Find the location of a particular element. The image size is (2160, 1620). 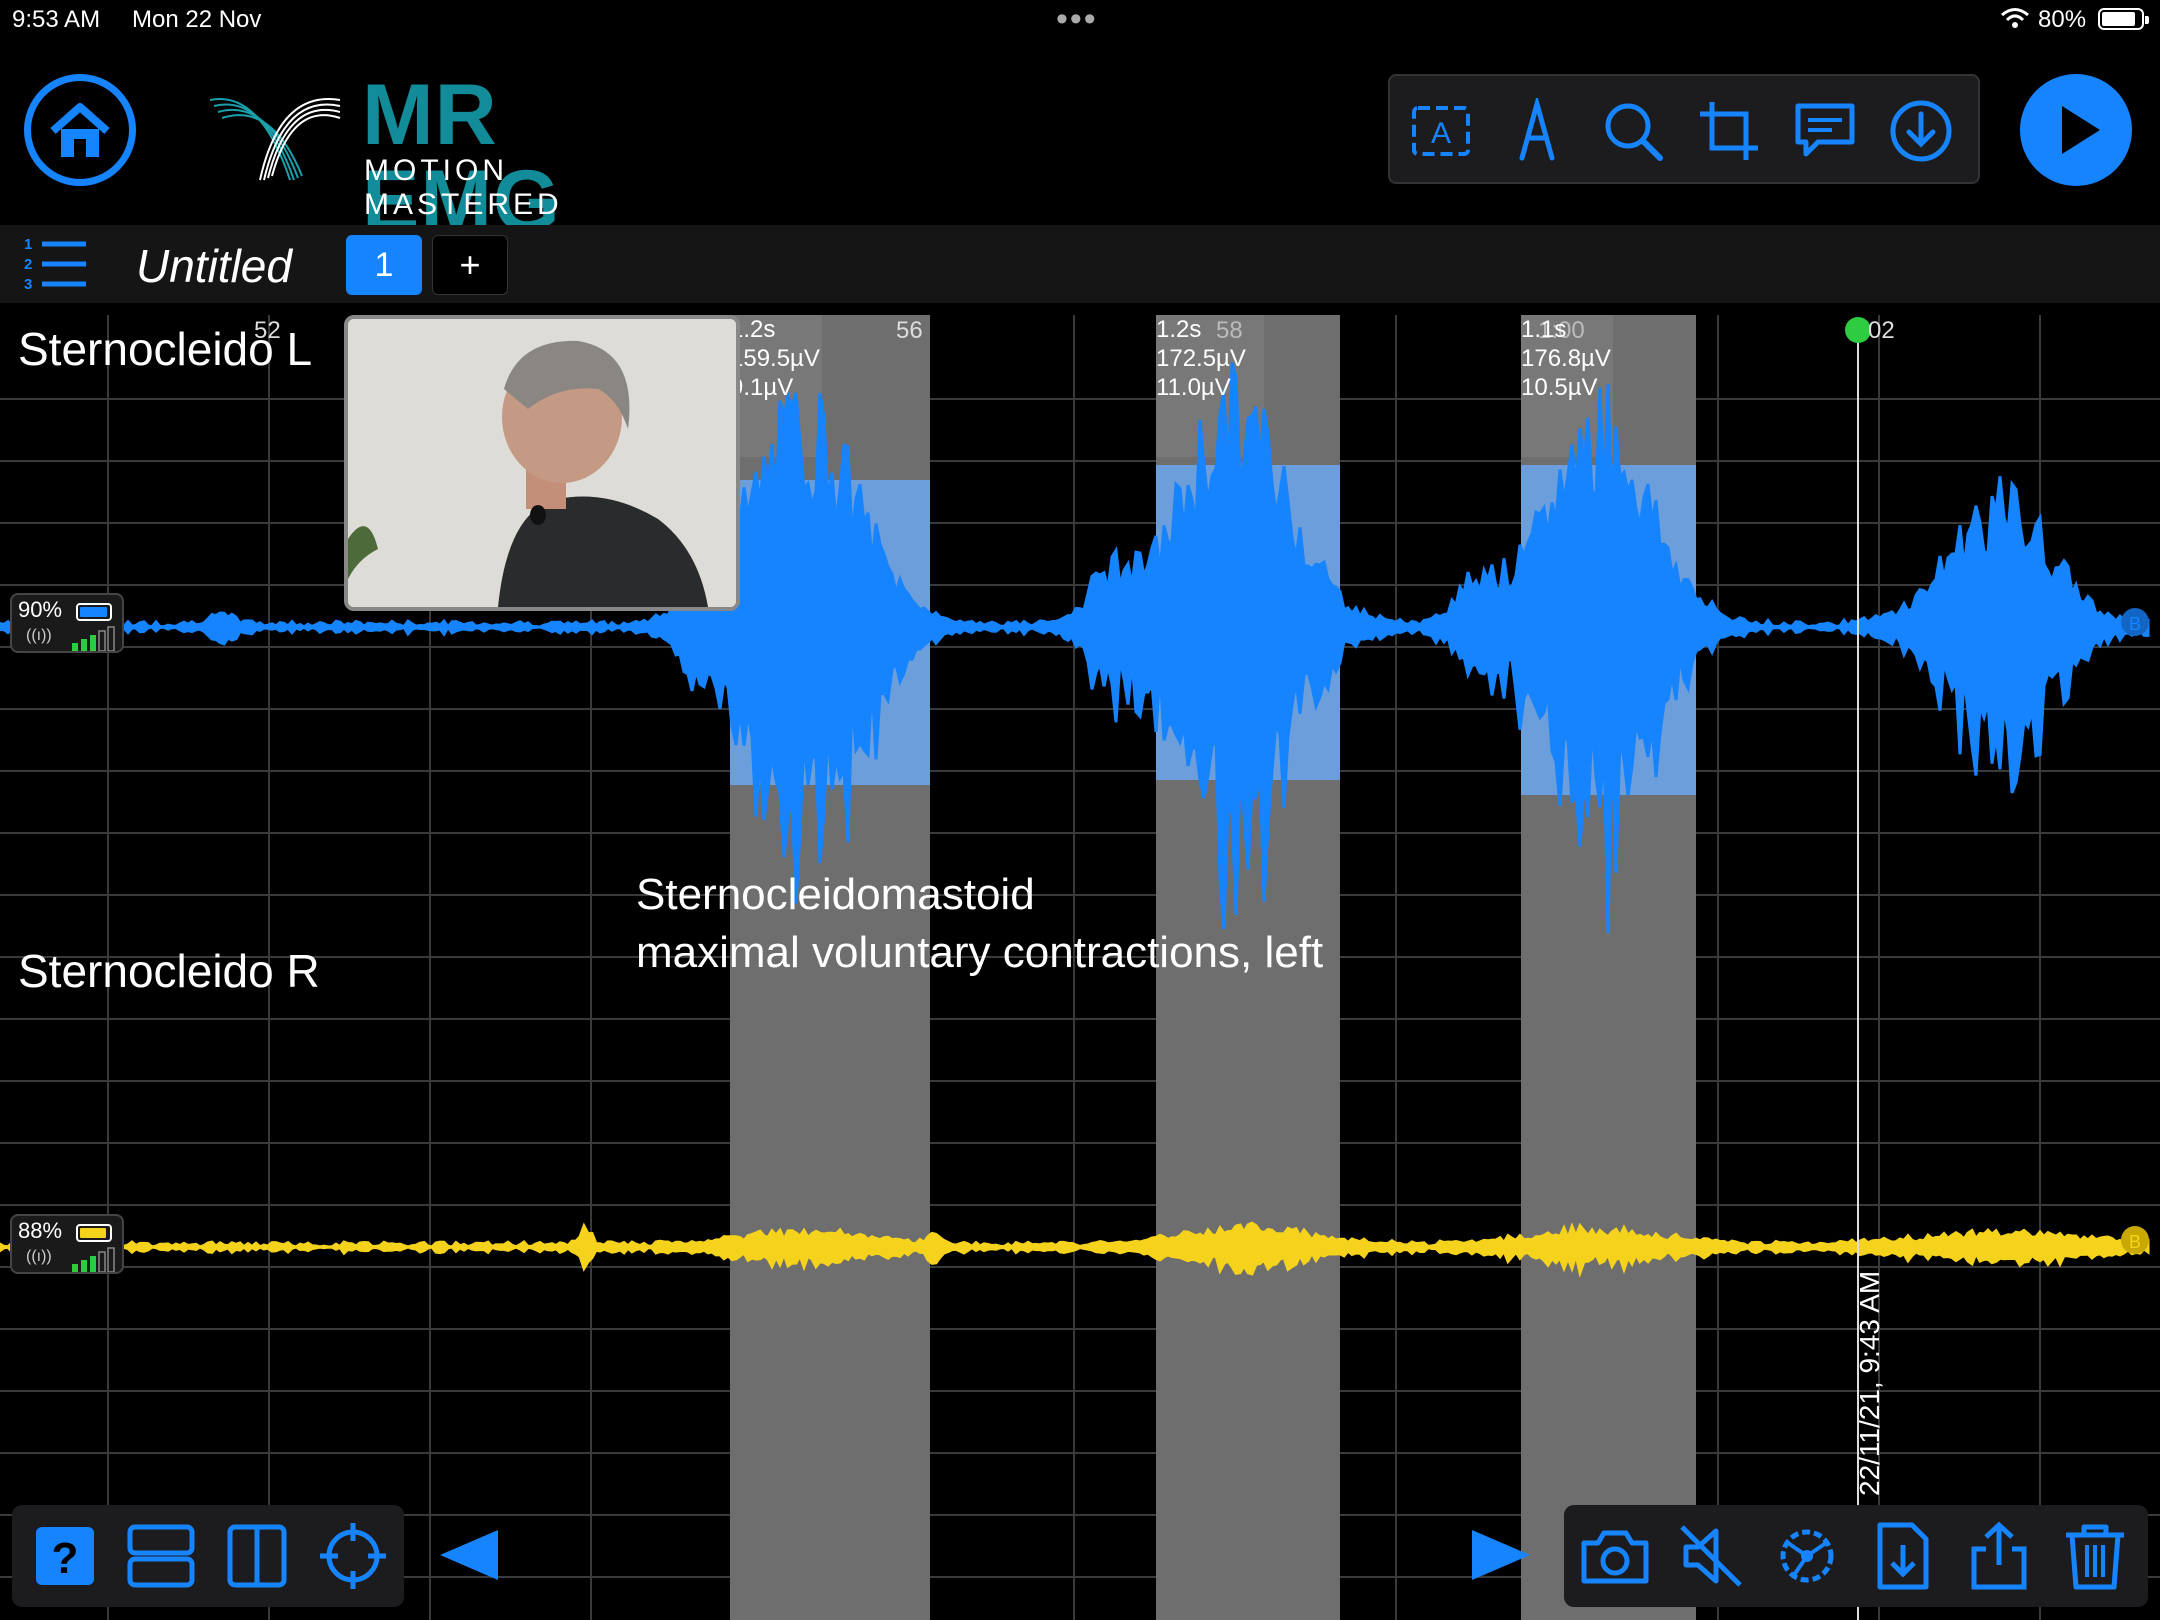

tab-bar: 1 2 3 Untitled 1 + is located at coordinates (1080, 264).